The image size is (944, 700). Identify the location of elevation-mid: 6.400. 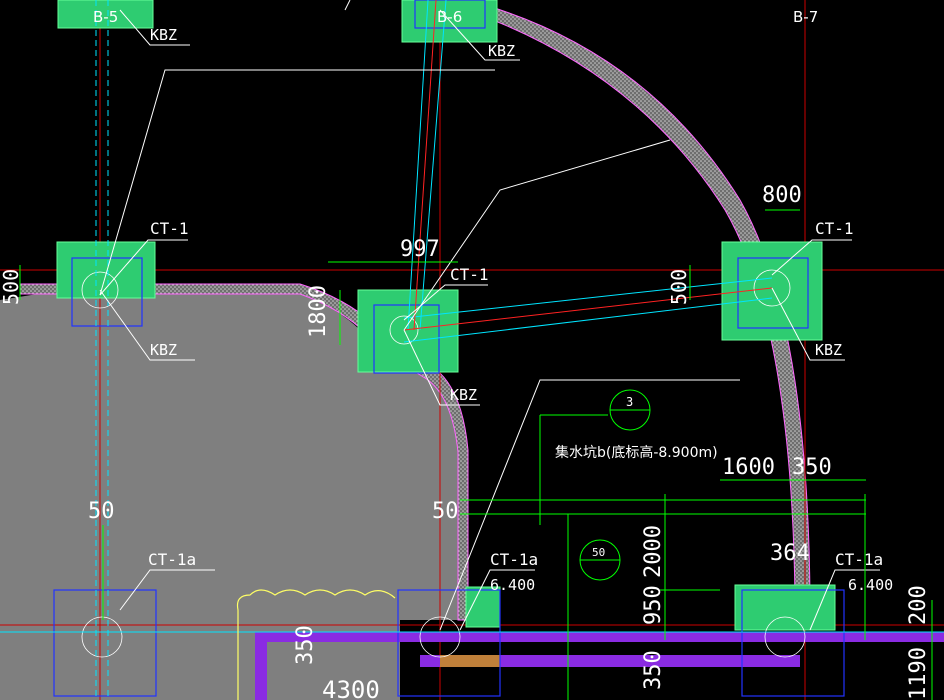
(512, 585).